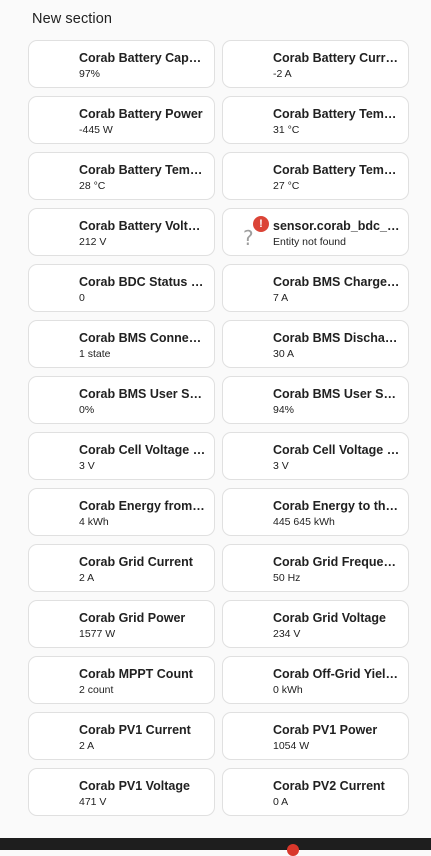 This screenshot has width=431, height=856. I want to click on question-mark-icon: ?, so click(248, 238).